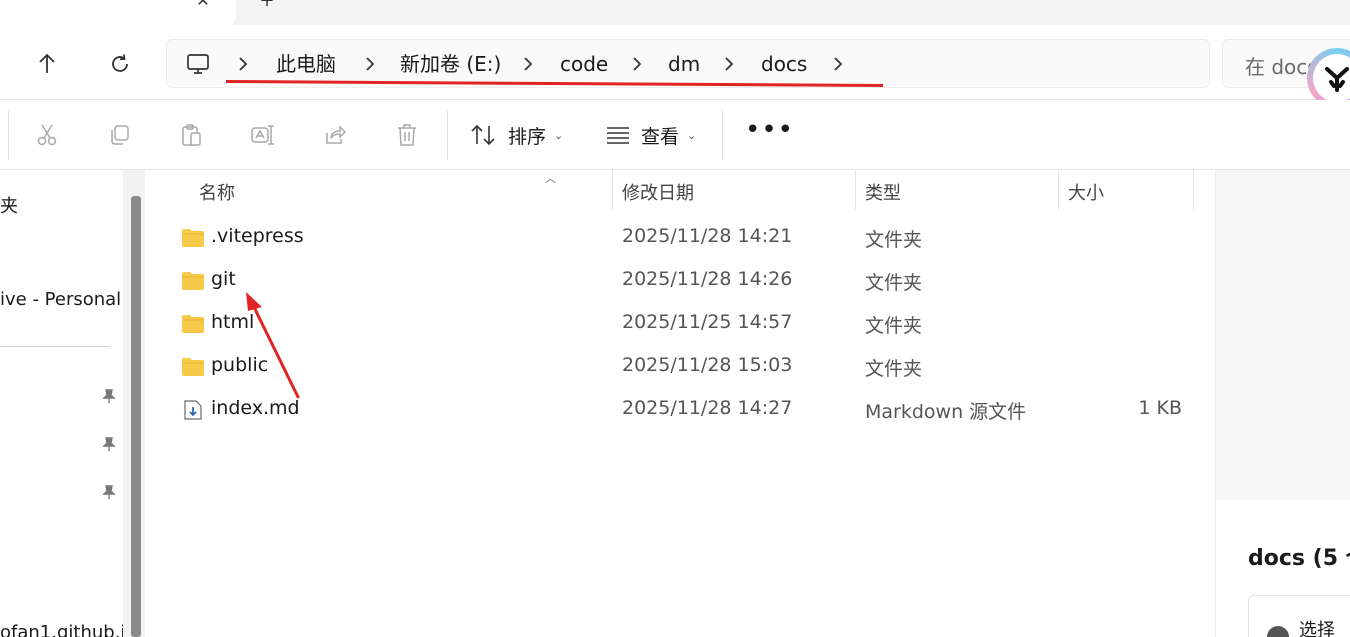 The width and height of the screenshot is (1350, 637). What do you see at coordinates (483, 135) in the screenshot?
I see `sort-icon` at bounding box center [483, 135].